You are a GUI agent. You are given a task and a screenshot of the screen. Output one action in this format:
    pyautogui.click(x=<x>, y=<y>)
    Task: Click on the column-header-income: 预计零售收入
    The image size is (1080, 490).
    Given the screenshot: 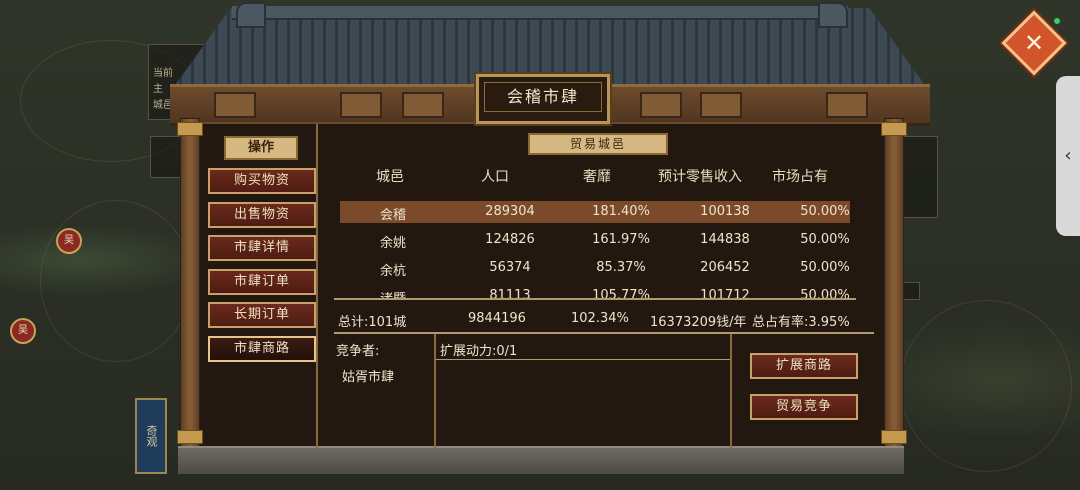 What is the action you would take?
    pyautogui.click(x=700, y=177)
    